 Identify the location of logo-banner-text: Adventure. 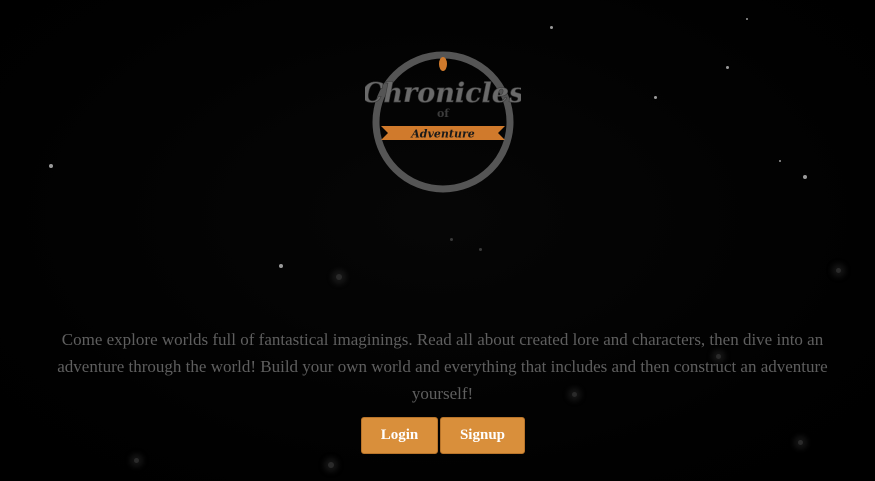
(442, 134).